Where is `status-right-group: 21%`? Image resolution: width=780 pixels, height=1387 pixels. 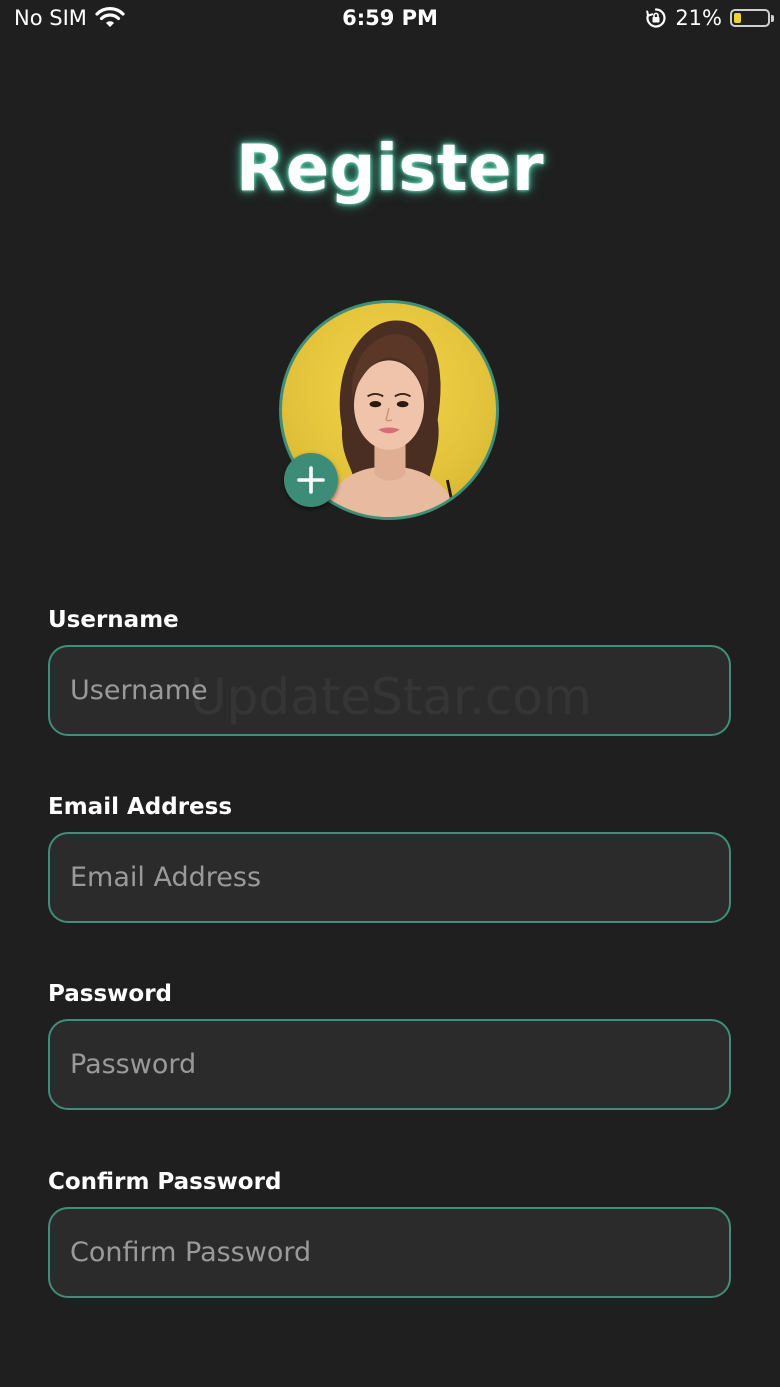
status-right-group: 21% is located at coordinates (709, 18).